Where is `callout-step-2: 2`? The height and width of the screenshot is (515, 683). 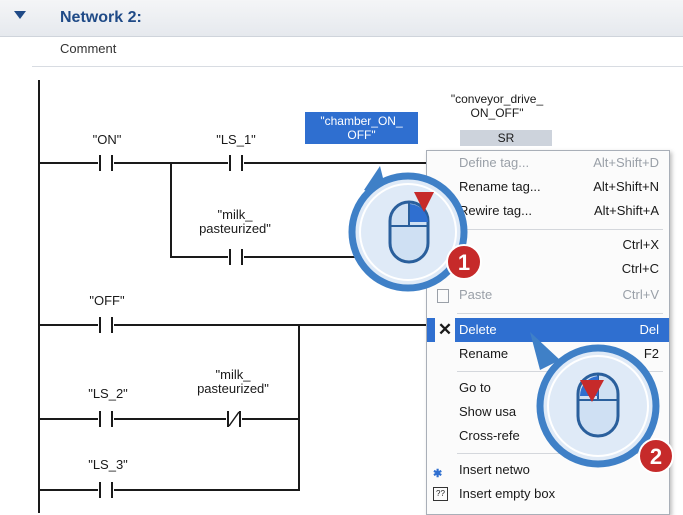 callout-step-2: 2 is located at coordinates (601, 405).